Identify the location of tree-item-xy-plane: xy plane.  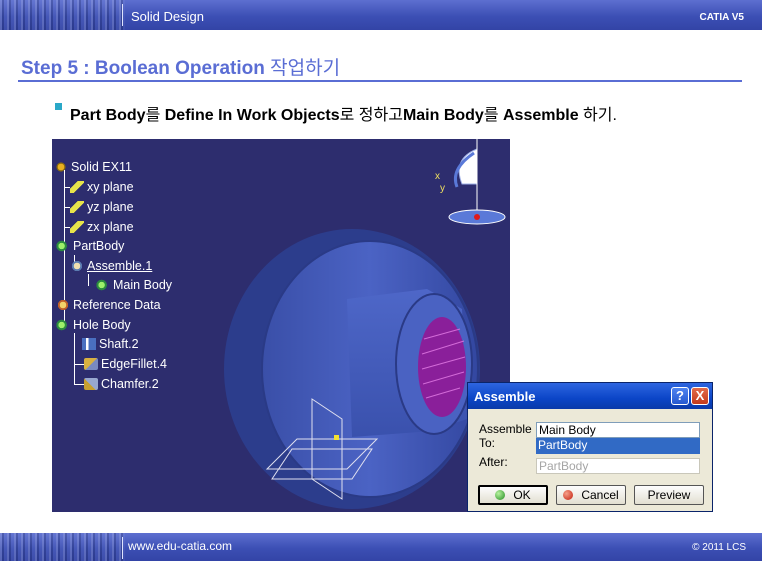
(102, 187).